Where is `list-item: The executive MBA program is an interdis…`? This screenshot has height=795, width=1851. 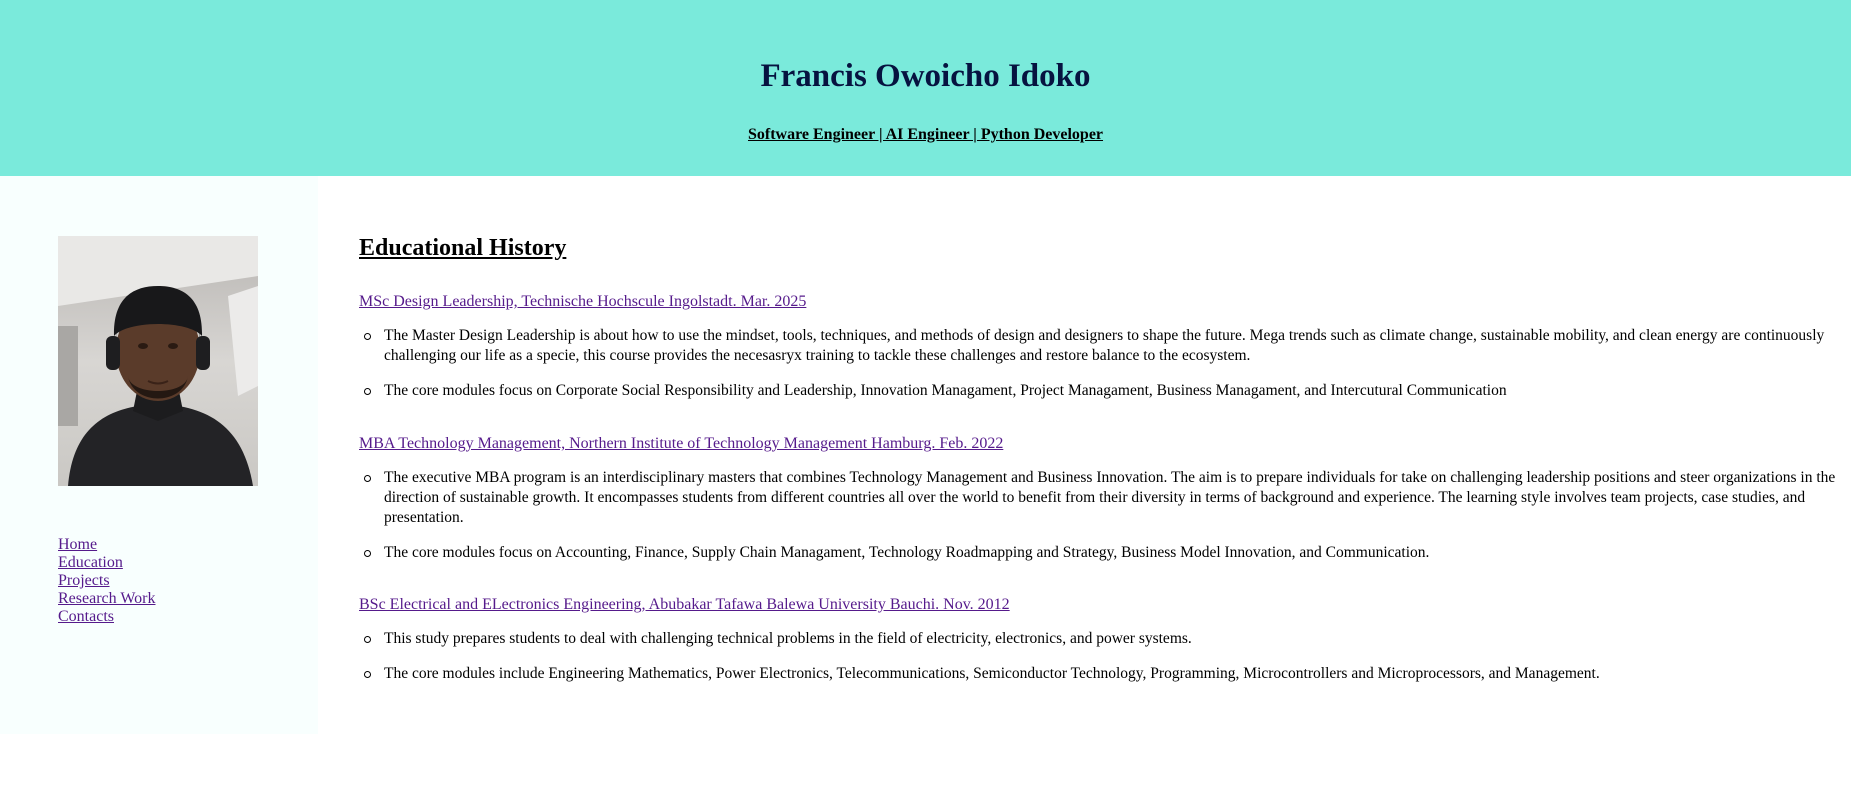
list-item: The executive MBA program is an interdis… is located at coordinates (1103, 498).